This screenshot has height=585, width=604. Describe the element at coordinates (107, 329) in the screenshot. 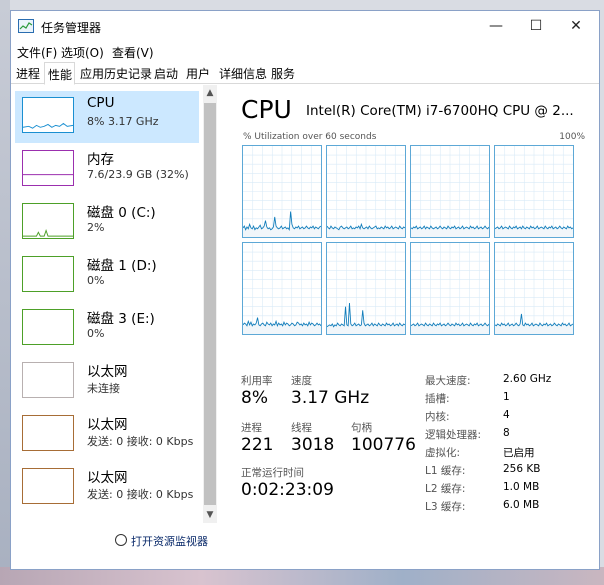

I see `sidebar-item-disk-3: 磁盘 3 (E:) 0%` at that location.